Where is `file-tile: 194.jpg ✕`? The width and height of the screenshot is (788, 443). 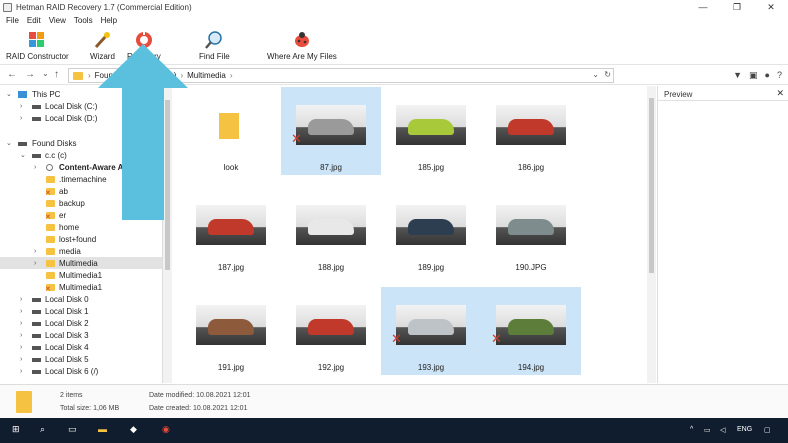 file-tile: 194.jpg ✕ is located at coordinates (531, 331).